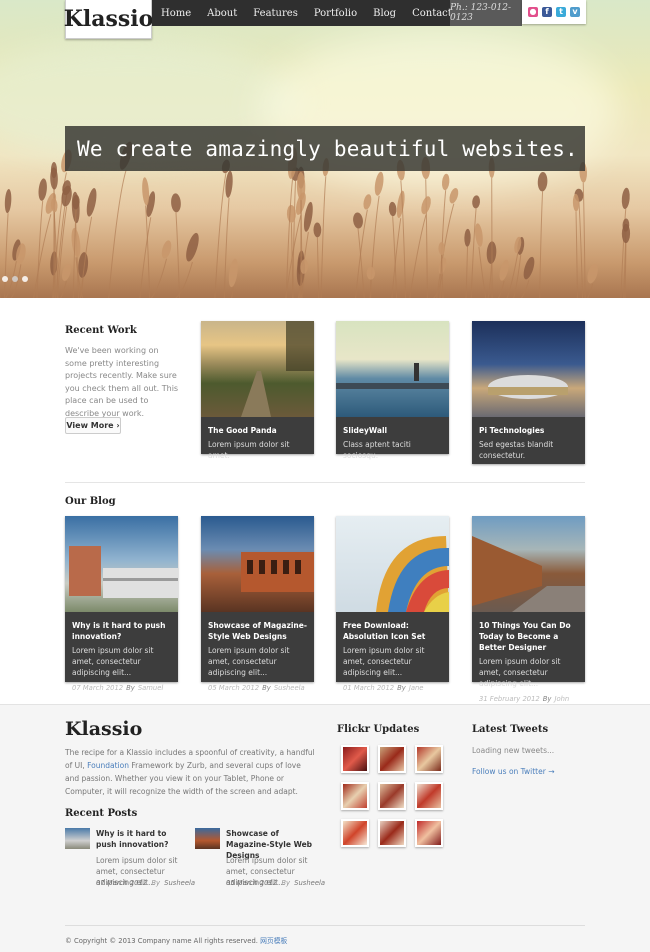 This screenshot has height=952, width=650. I want to click on arcade-image, so click(277, 572).